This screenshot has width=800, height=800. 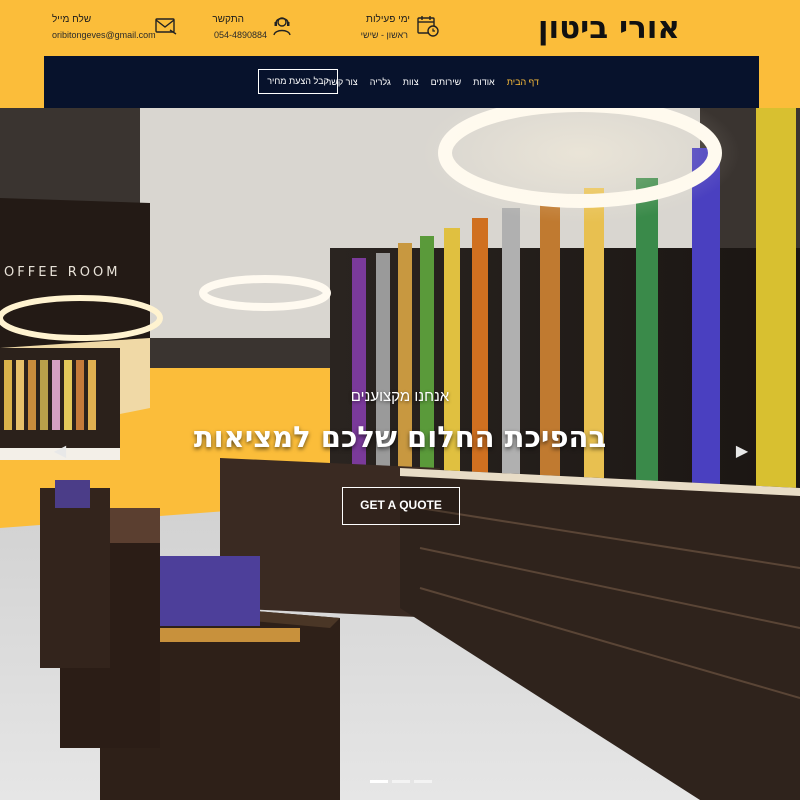 I want to click on get-quote-nav-button: קבל הצעת מחיר, so click(x=298, y=81).